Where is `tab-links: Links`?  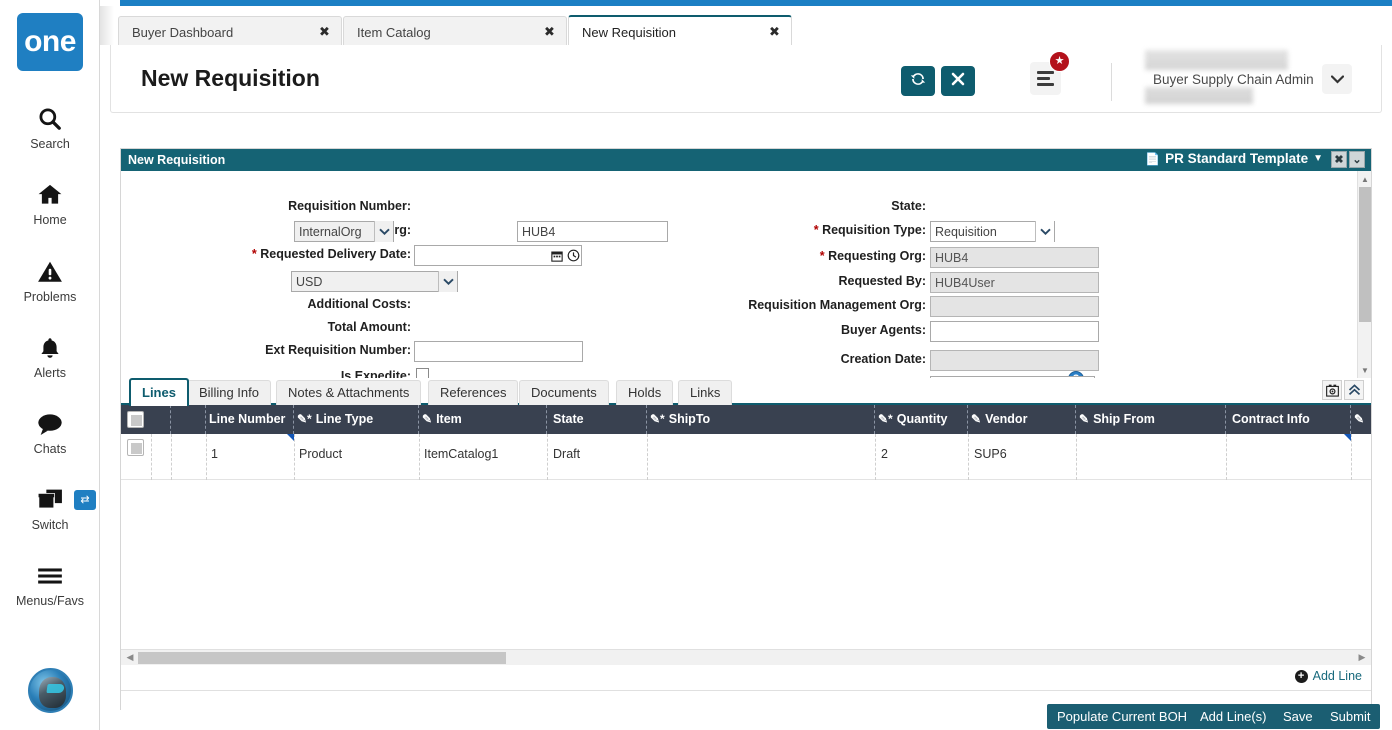
tab-links: Links is located at coordinates (705, 392).